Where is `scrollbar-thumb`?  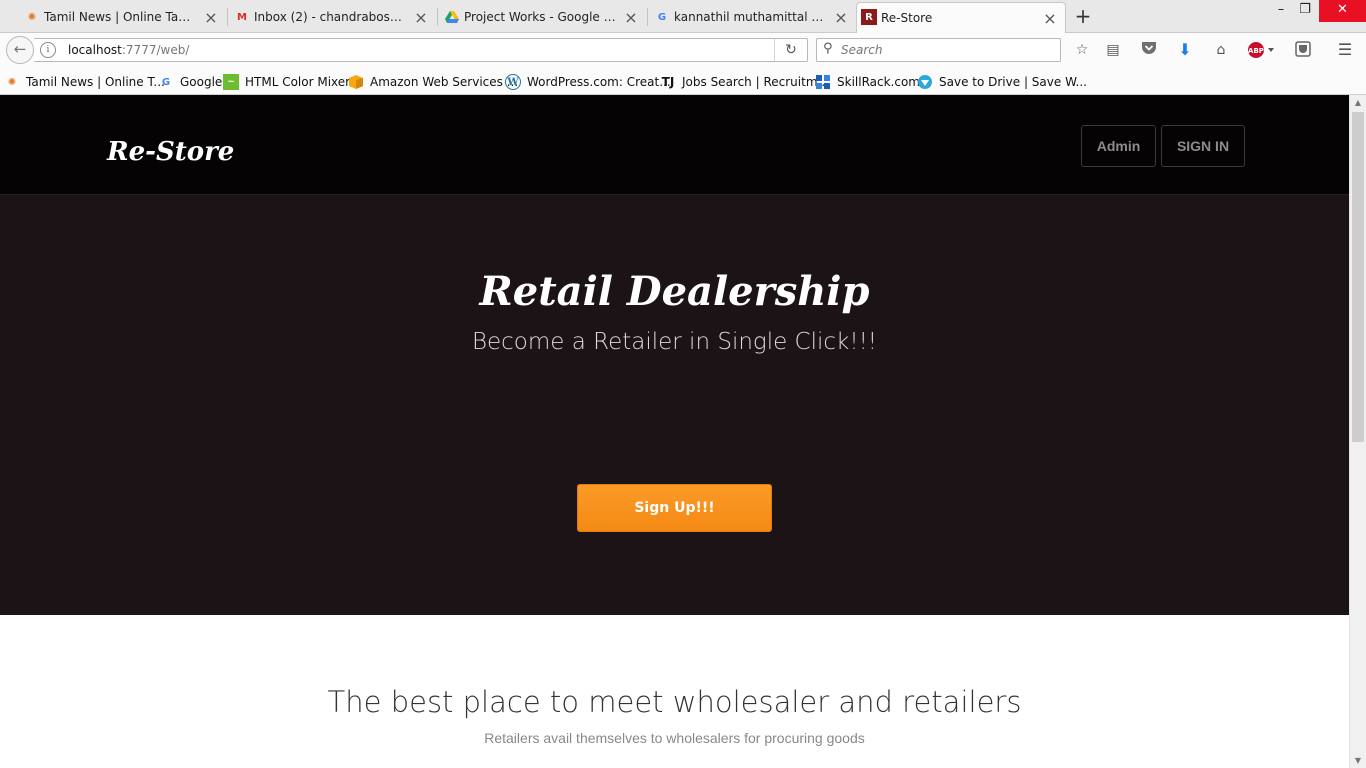
scrollbar-thumb is located at coordinates (1358, 277).